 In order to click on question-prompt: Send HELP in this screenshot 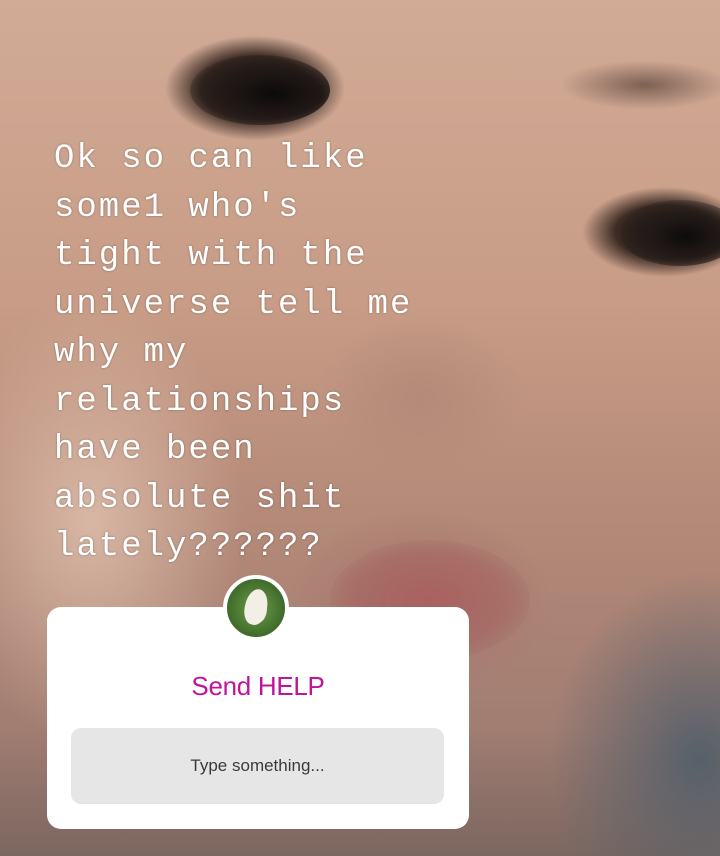, I will do `click(258, 686)`.